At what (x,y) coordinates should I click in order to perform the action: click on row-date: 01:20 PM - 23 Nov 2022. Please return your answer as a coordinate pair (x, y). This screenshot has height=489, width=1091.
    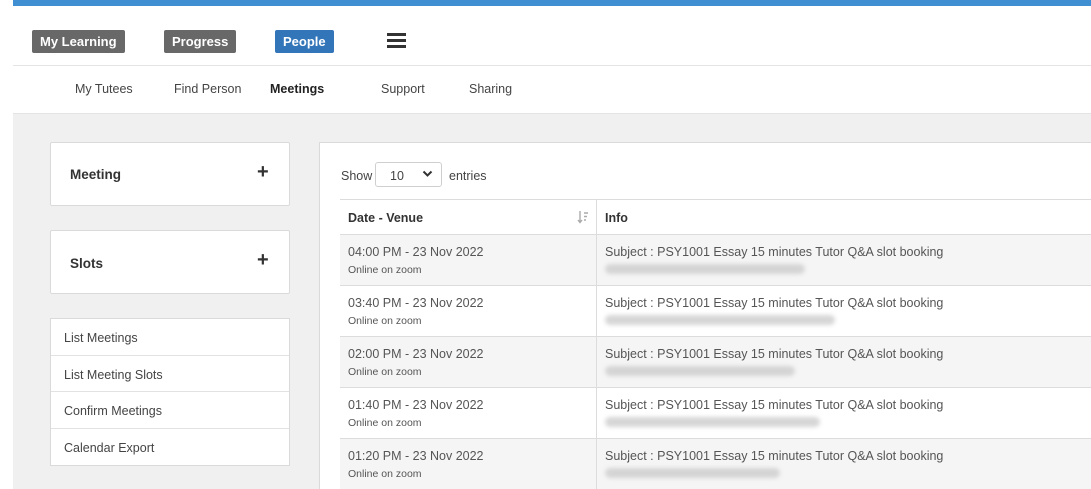
    Looking at the image, I should click on (416, 456).